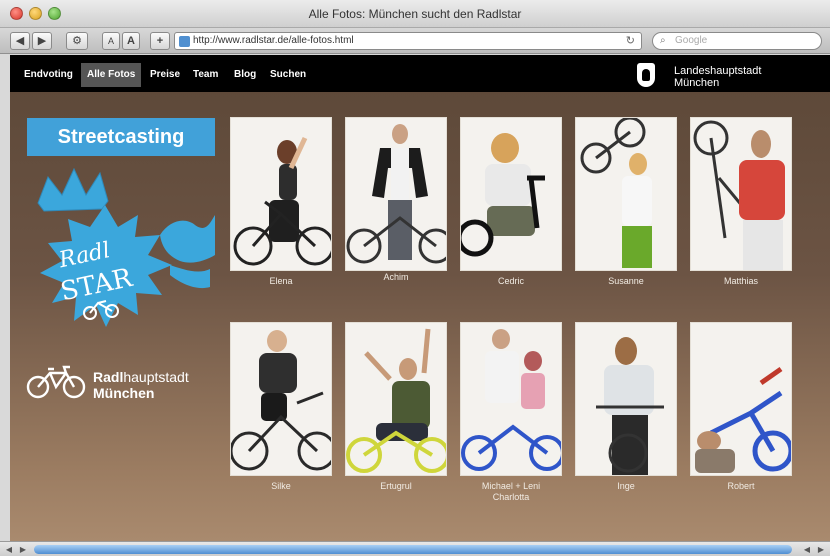 The height and width of the screenshot is (556, 830). I want to click on photo-caption: Inge, so click(626, 486).